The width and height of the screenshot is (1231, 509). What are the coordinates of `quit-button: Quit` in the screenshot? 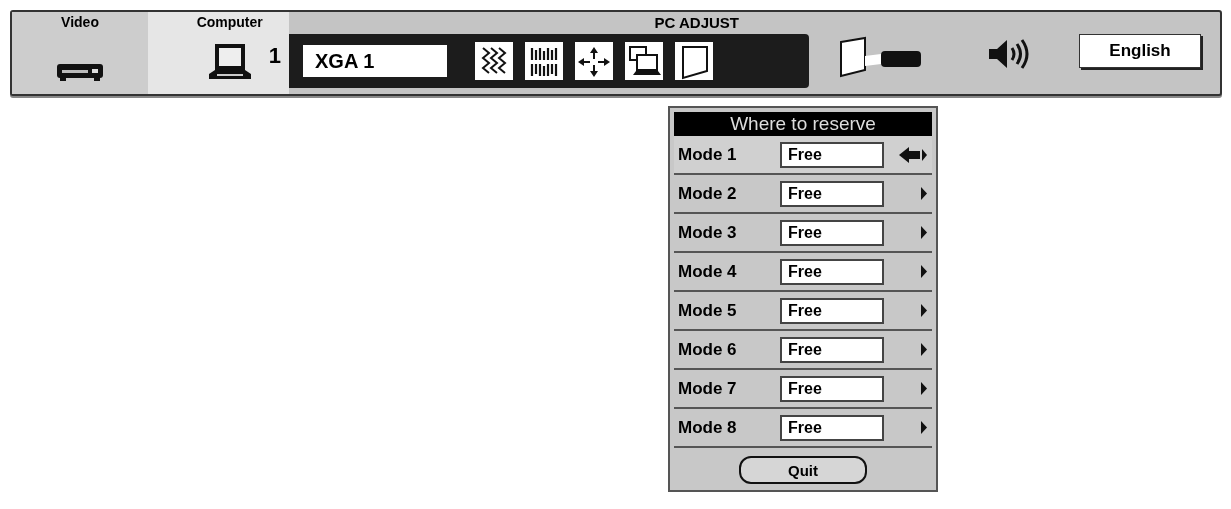 It's located at (803, 470).